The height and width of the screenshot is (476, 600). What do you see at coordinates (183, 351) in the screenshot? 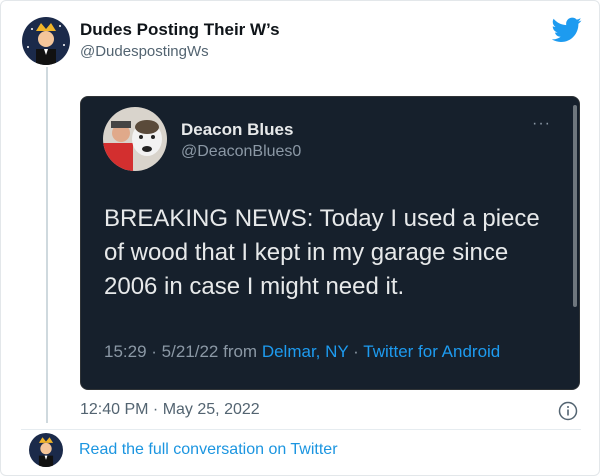
I see `quoted-tweet-time: 15:29 · 5/21/22 from` at bounding box center [183, 351].